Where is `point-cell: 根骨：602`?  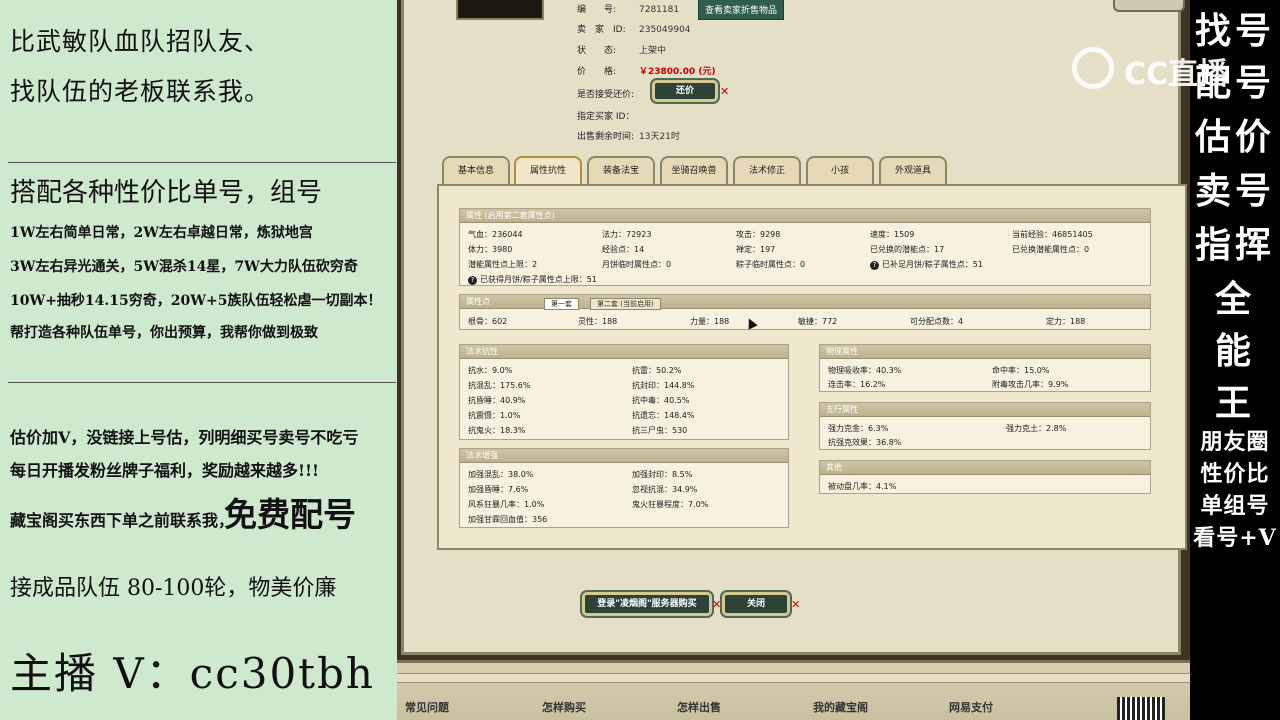
point-cell: 根骨：602 is located at coordinates (488, 321).